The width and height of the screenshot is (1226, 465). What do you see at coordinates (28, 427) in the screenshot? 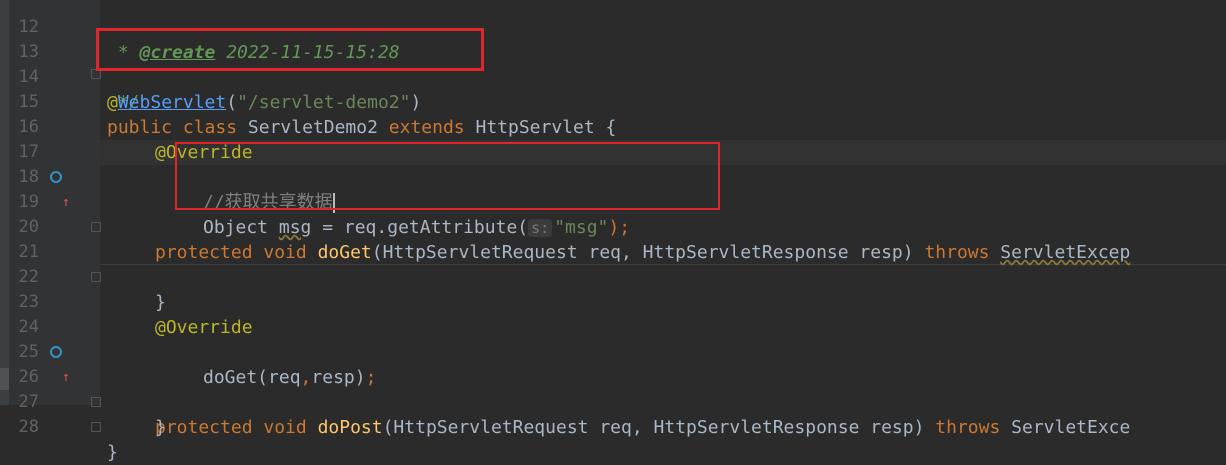
I see `line-number: 28` at bounding box center [28, 427].